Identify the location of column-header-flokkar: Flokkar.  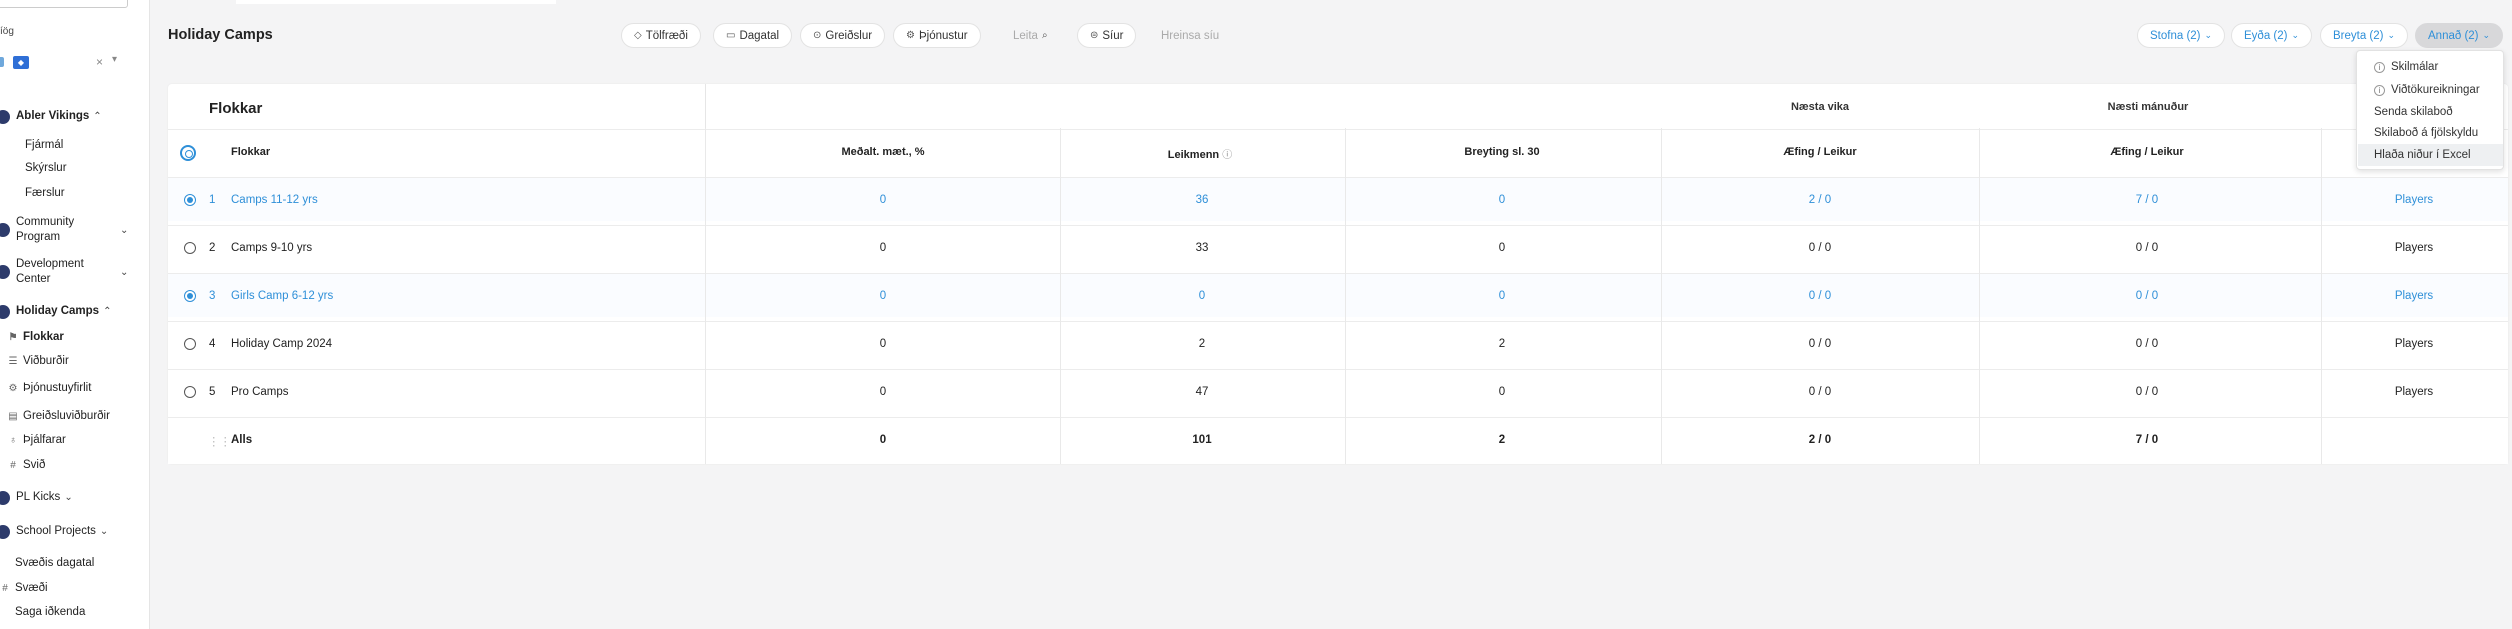
(250, 152).